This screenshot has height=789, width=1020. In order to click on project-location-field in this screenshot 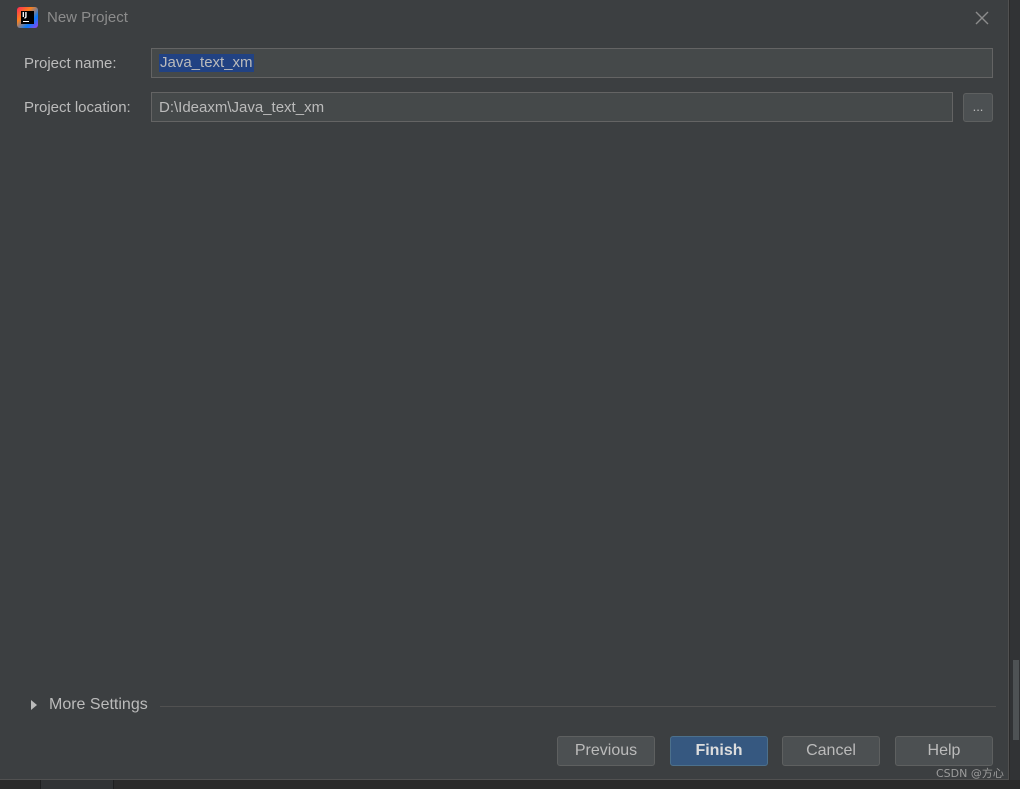, I will do `click(552, 107)`.